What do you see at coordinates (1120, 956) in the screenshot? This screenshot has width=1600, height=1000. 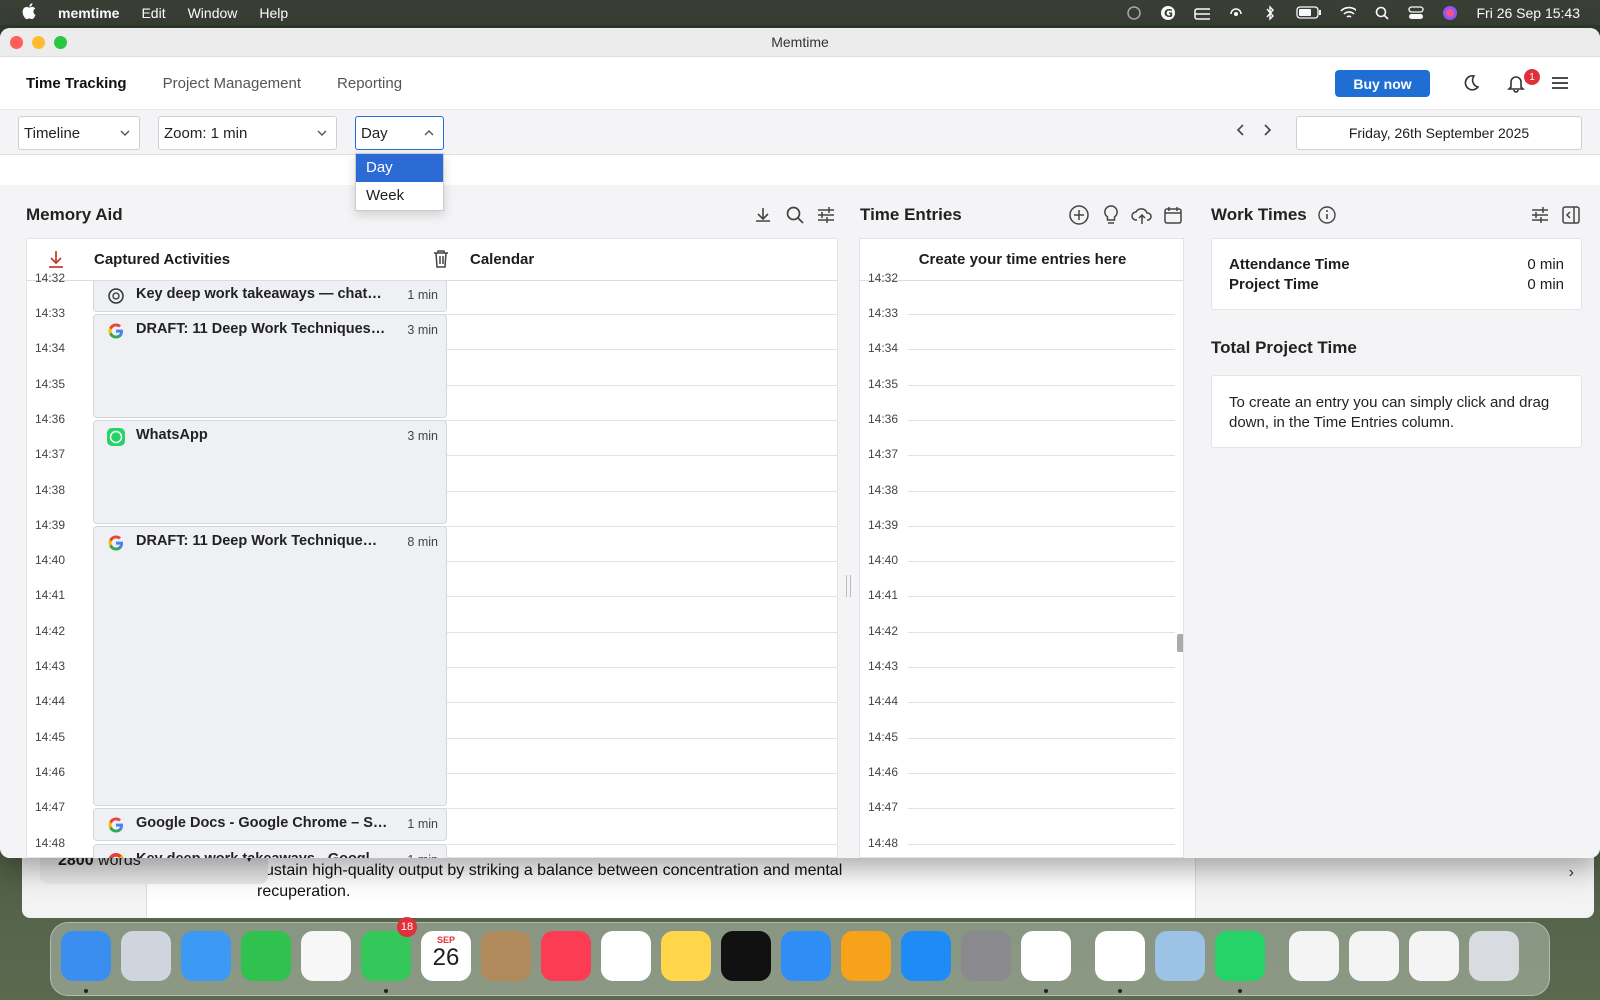 I see `bear-icon` at bounding box center [1120, 956].